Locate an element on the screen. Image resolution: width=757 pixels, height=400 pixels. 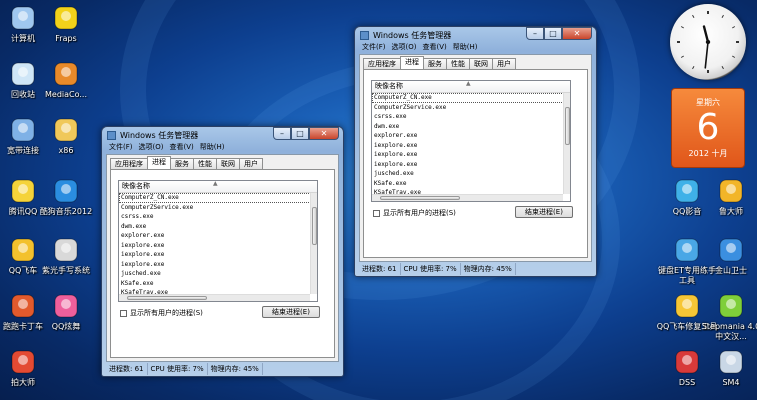
folder-icon is located at coordinates (66, 130).